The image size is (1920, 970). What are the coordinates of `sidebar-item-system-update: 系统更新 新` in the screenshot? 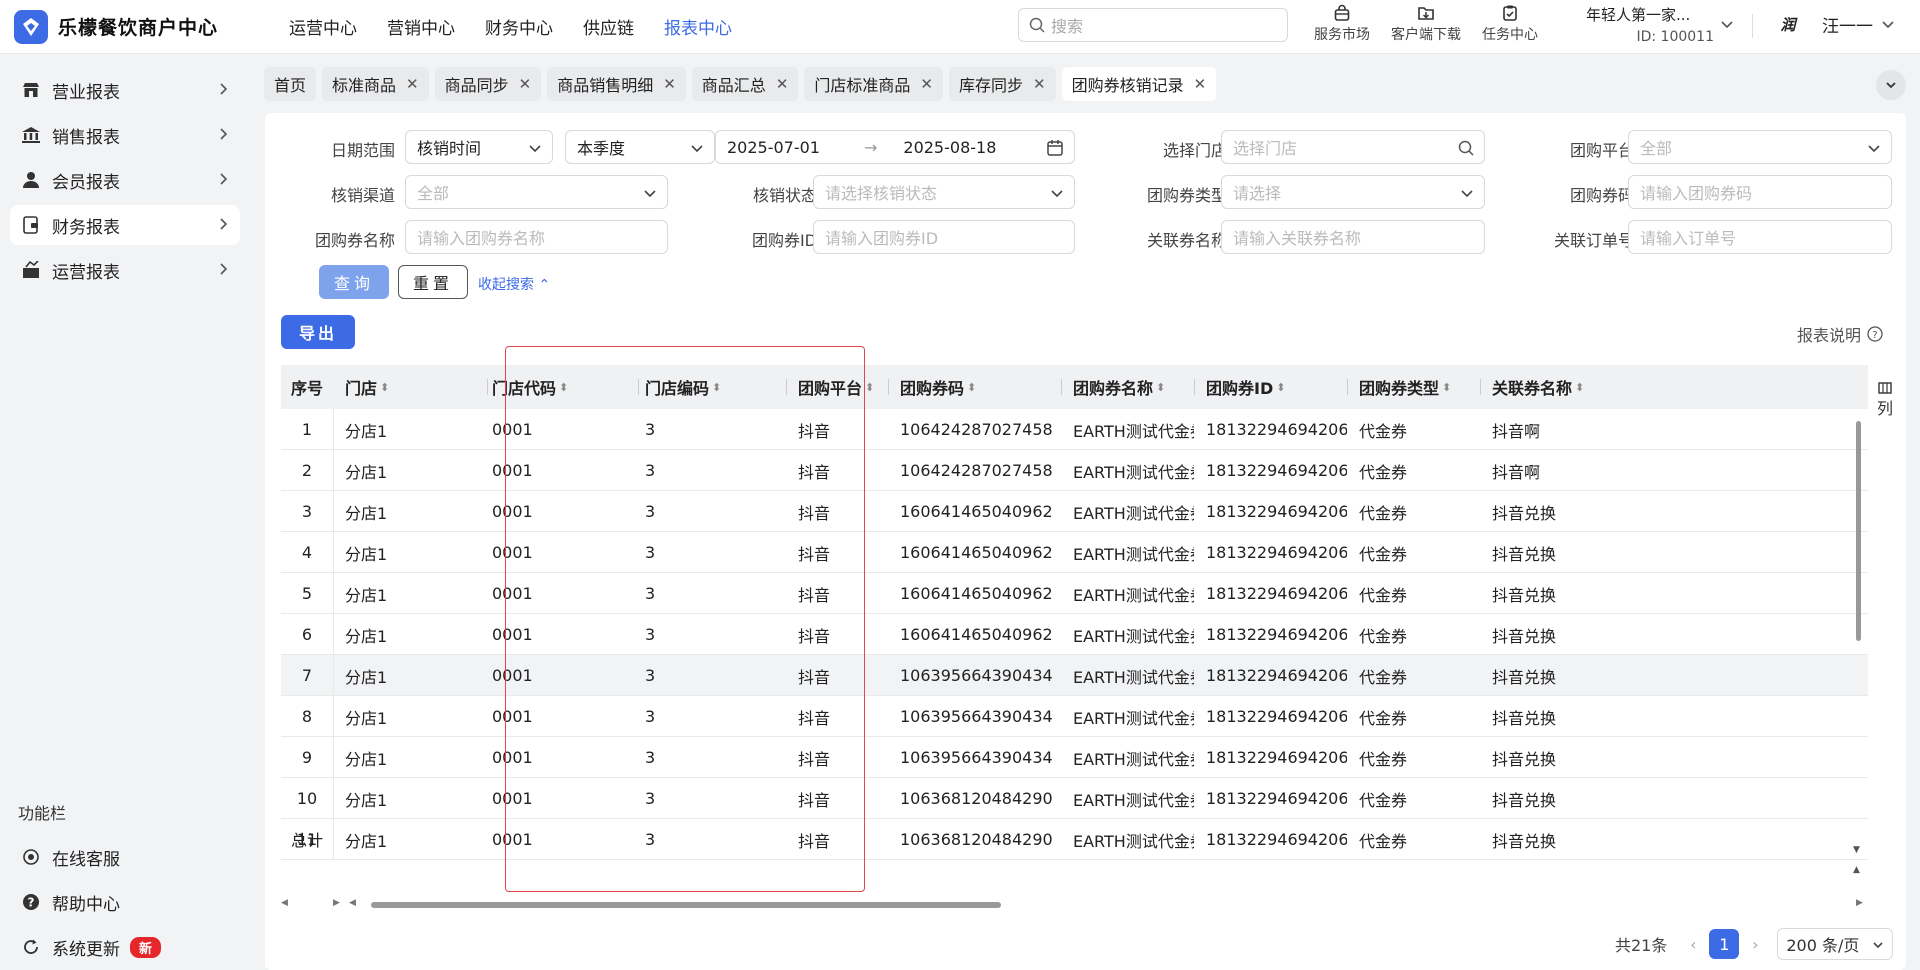 It's located at (125, 947).